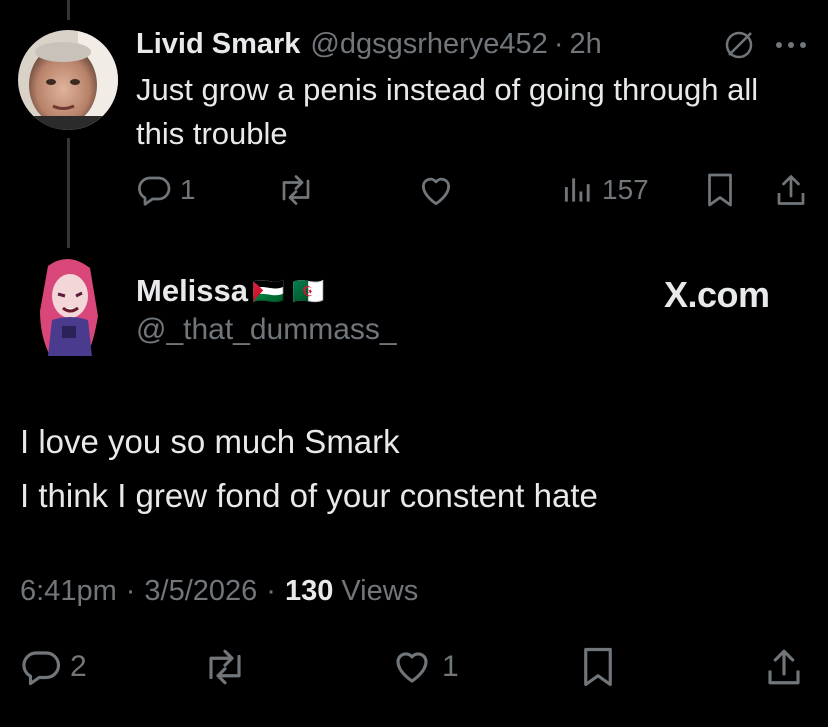  What do you see at coordinates (68, 193) in the screenshot?
I see `thread-line-bottom` at bounding box center [68, 193].